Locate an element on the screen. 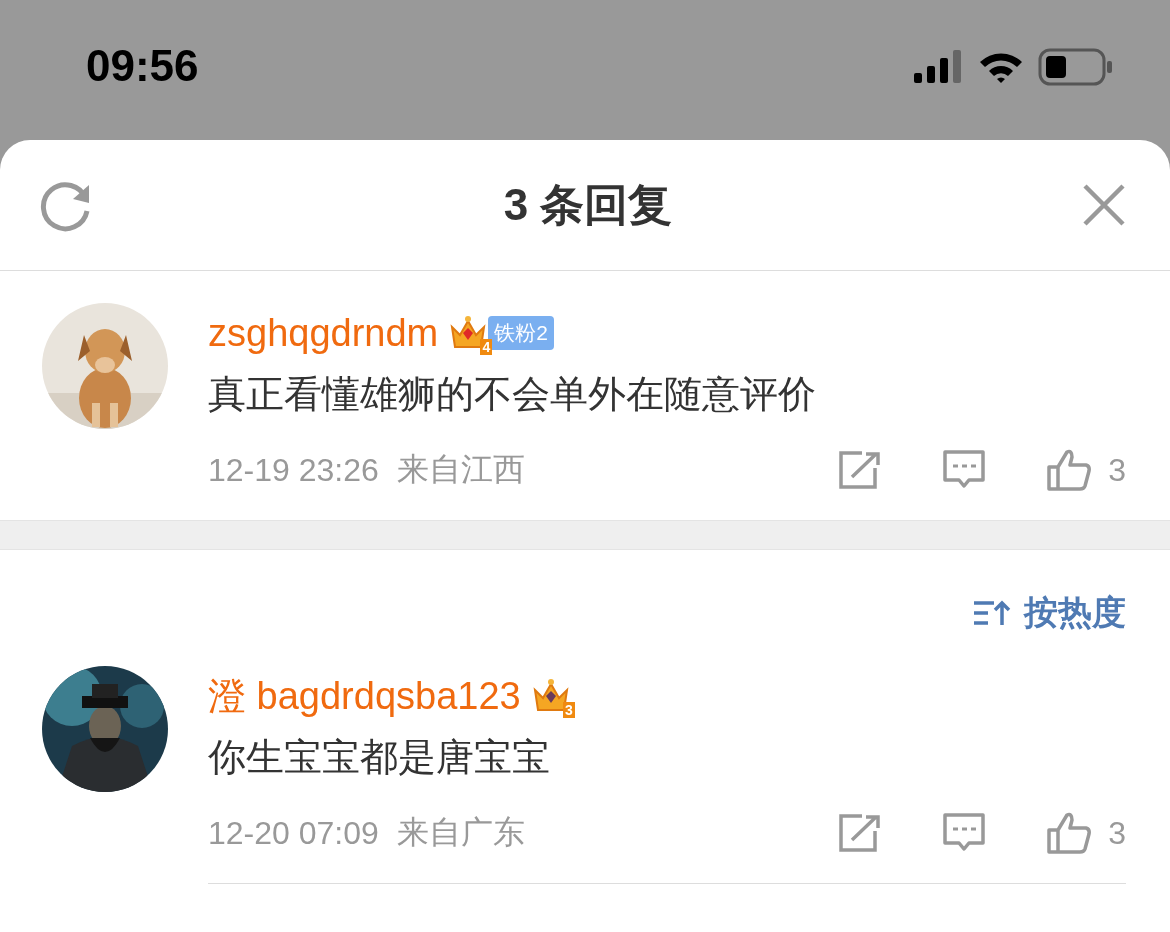 This screenshot has width=1170, height=932. close-icon is located at coordinates (1104, 205).